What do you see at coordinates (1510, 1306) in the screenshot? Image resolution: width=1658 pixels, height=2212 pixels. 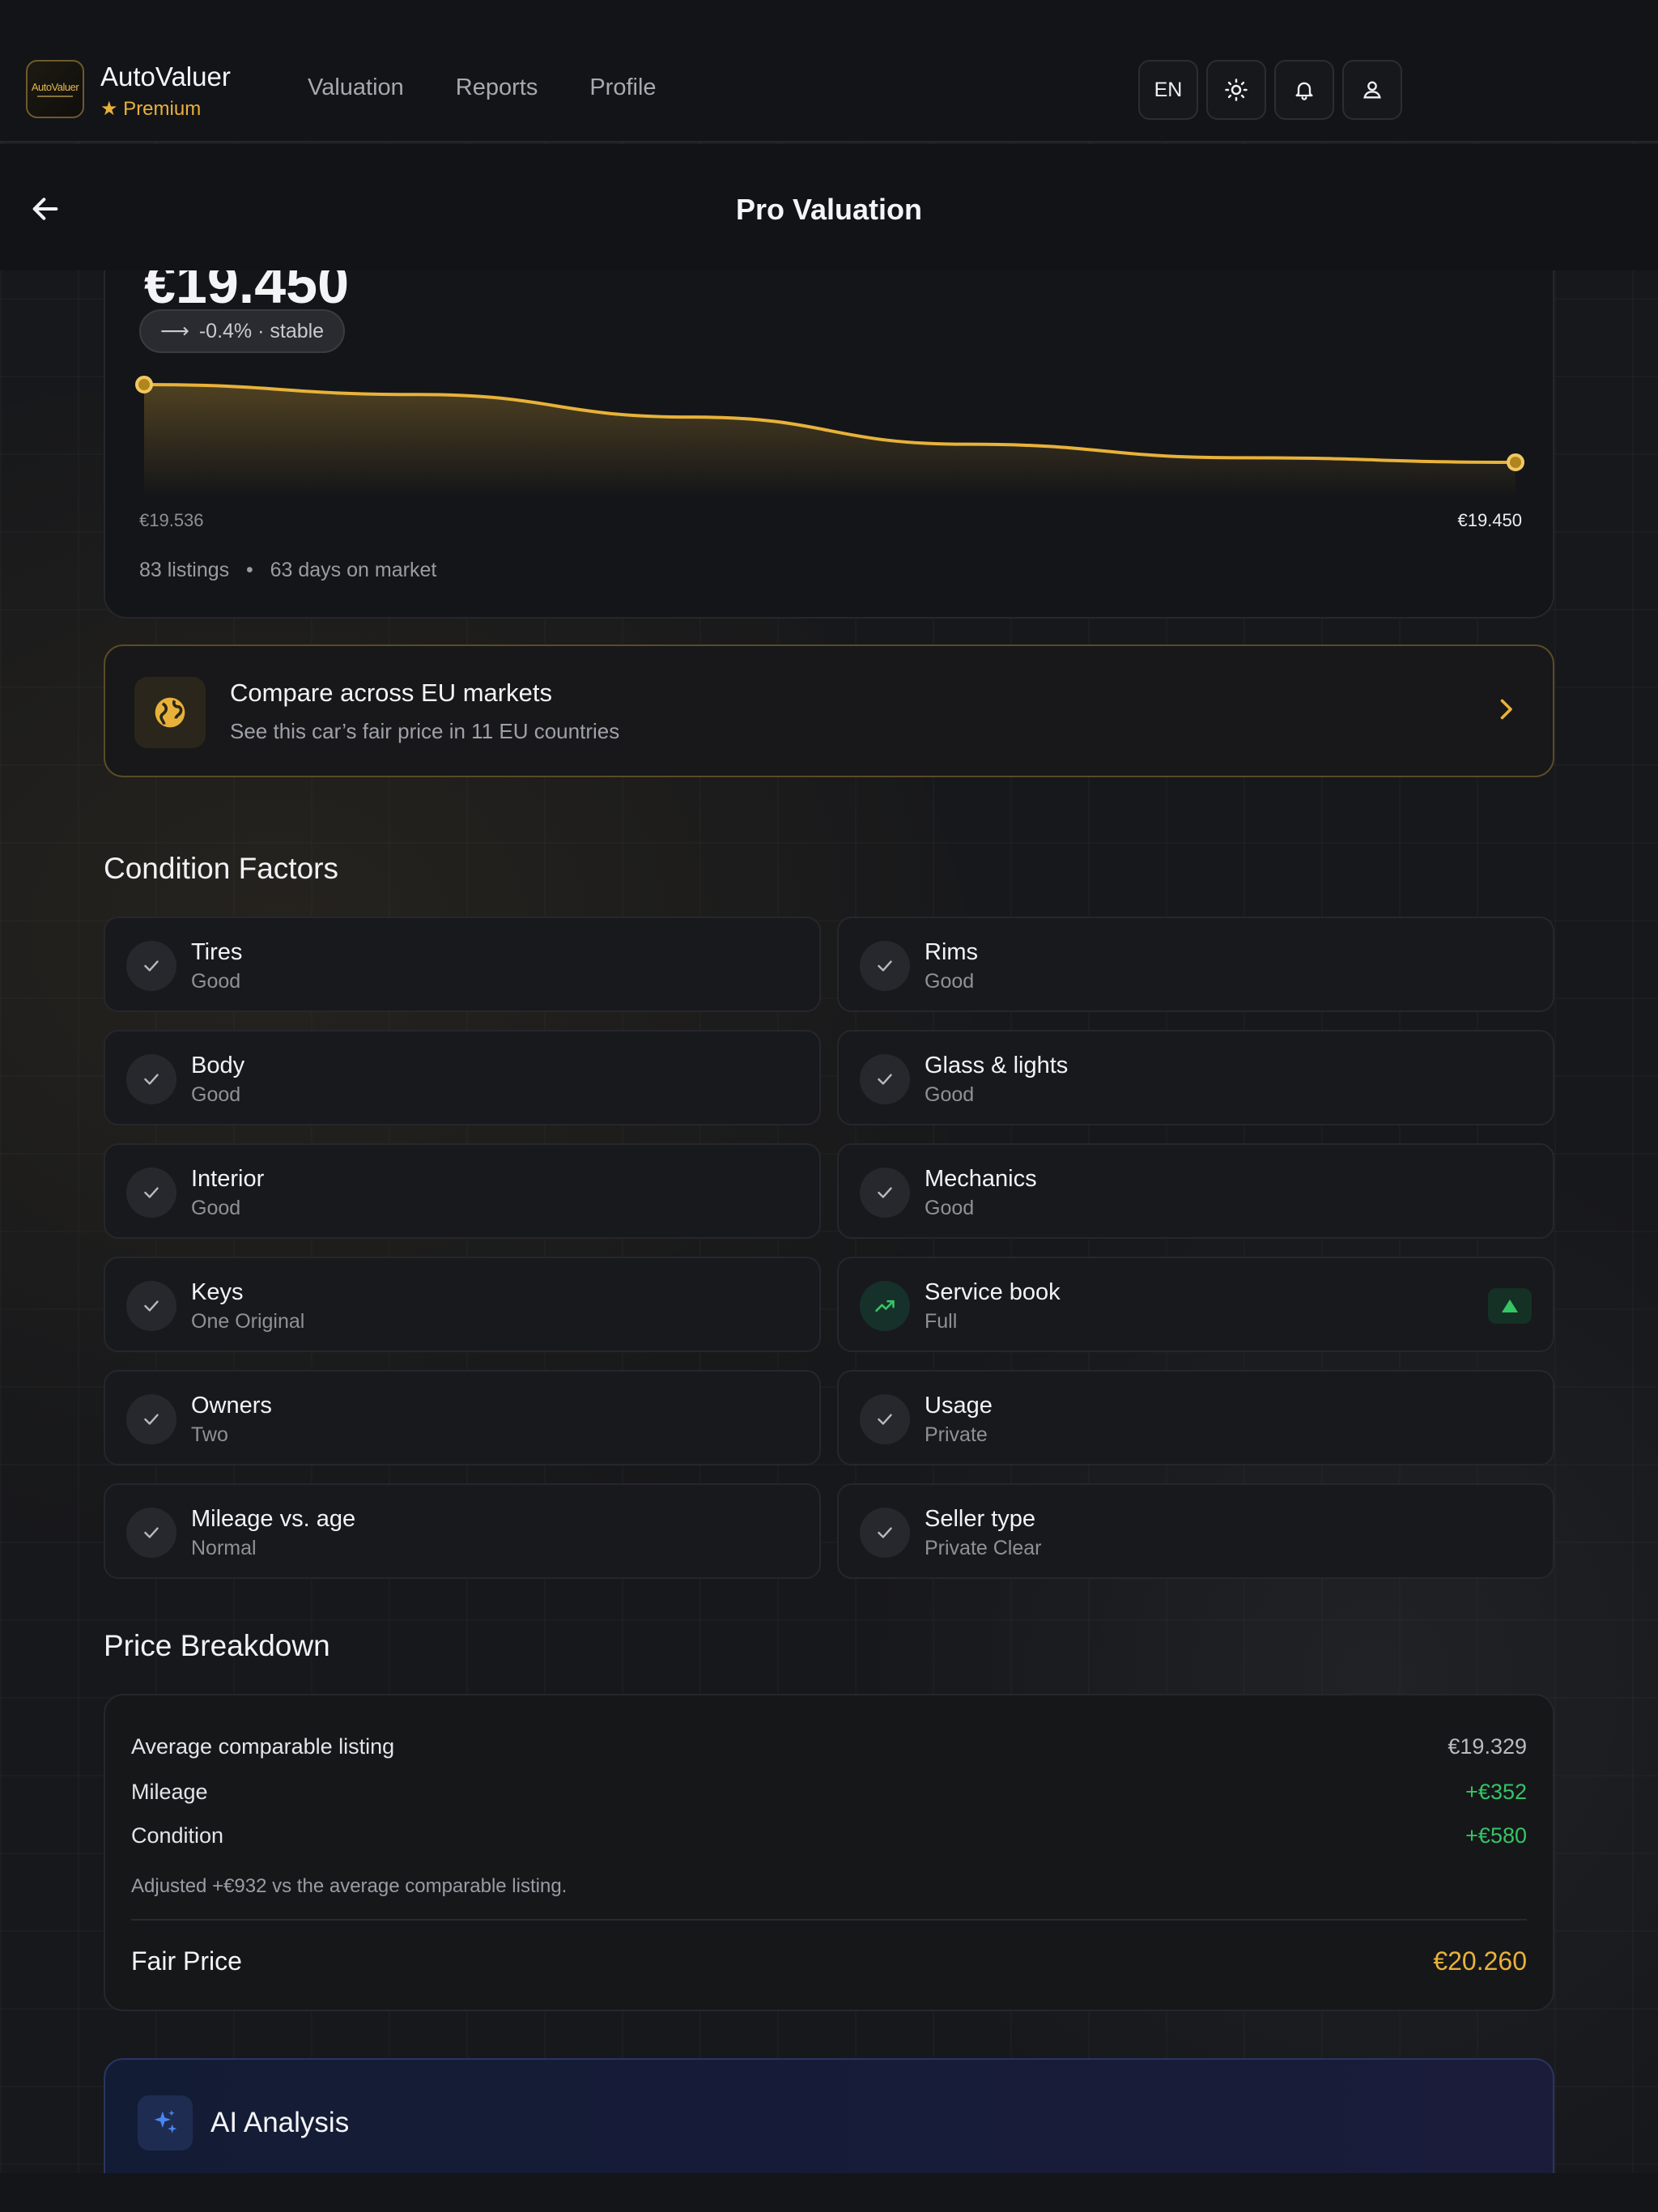 I see `triangle-up-icon` at bounding box center [1510, 1306].